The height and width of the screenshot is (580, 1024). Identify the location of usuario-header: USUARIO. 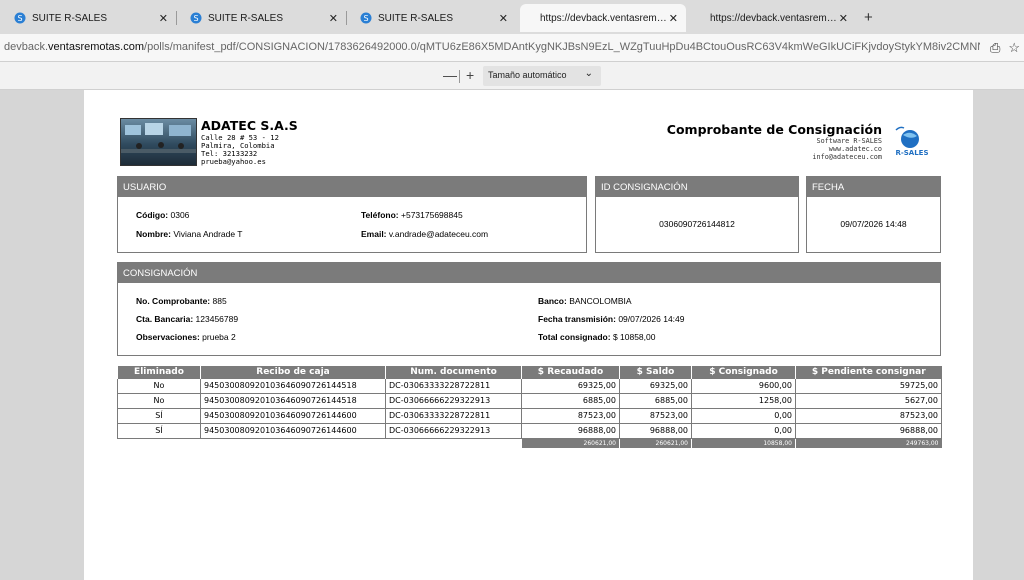
(352, 187).